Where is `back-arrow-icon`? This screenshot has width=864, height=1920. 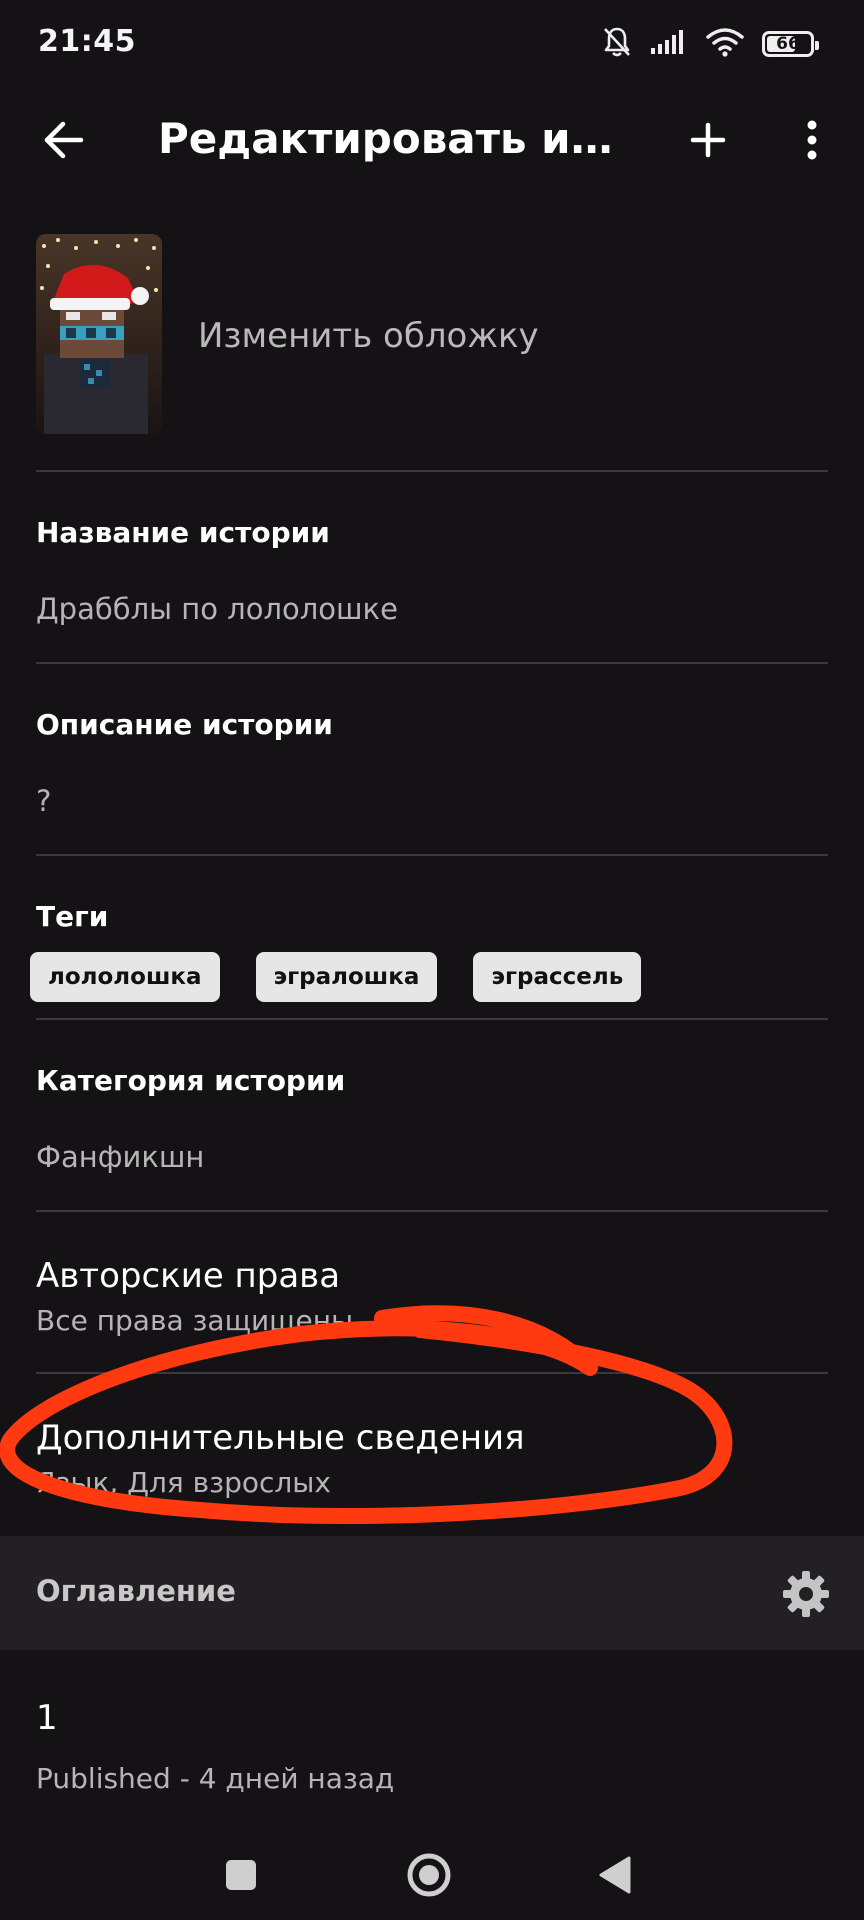 back-arrow-icon is located at coordinates (64, 140).